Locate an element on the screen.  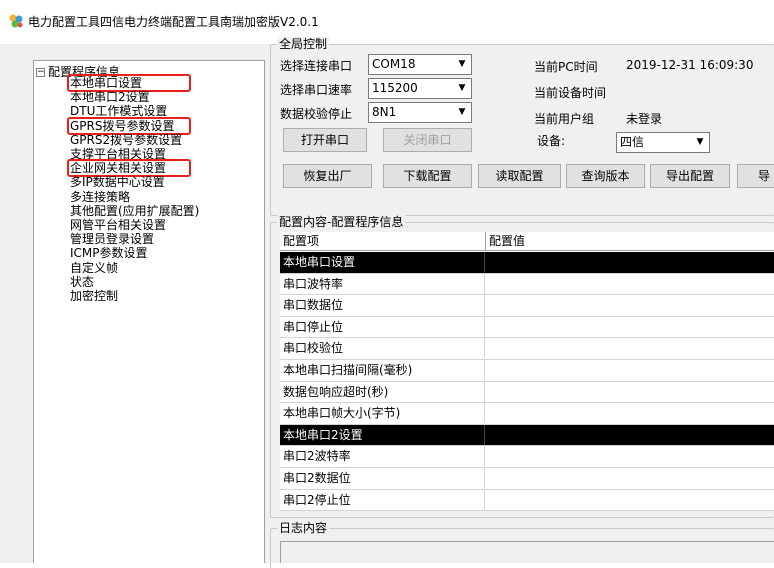
device-label: 设备: is located at coordinates (551, 141).